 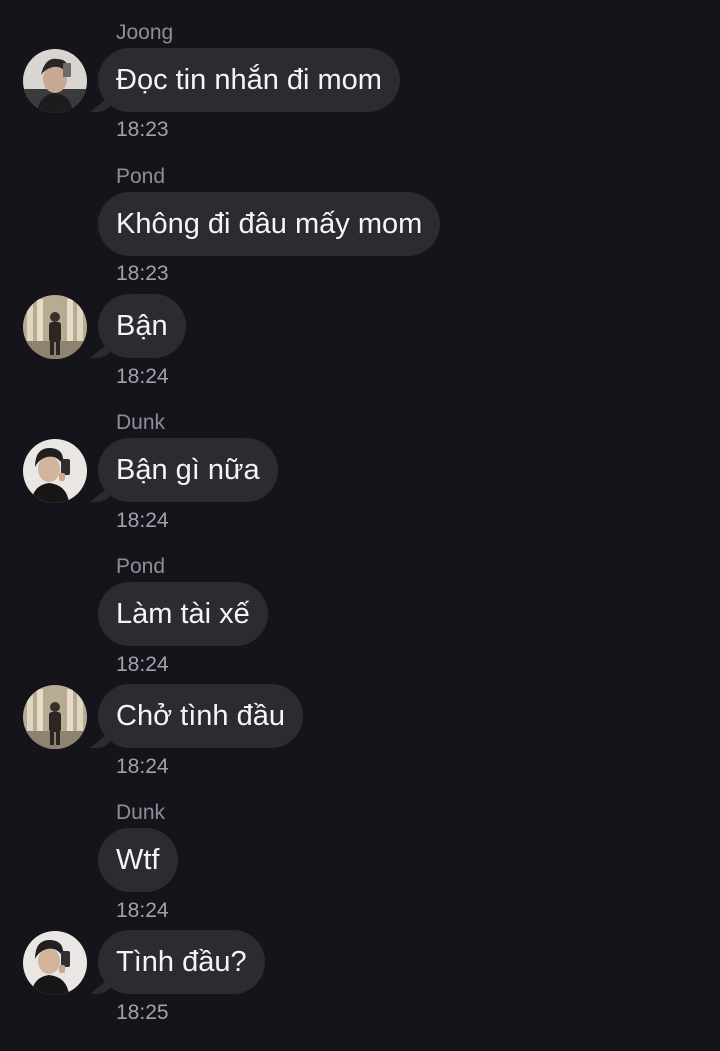 What do you see at coordinates (55, 81) in the screenshot?
I see `joong-avatar` at bounding box center [55, 81].